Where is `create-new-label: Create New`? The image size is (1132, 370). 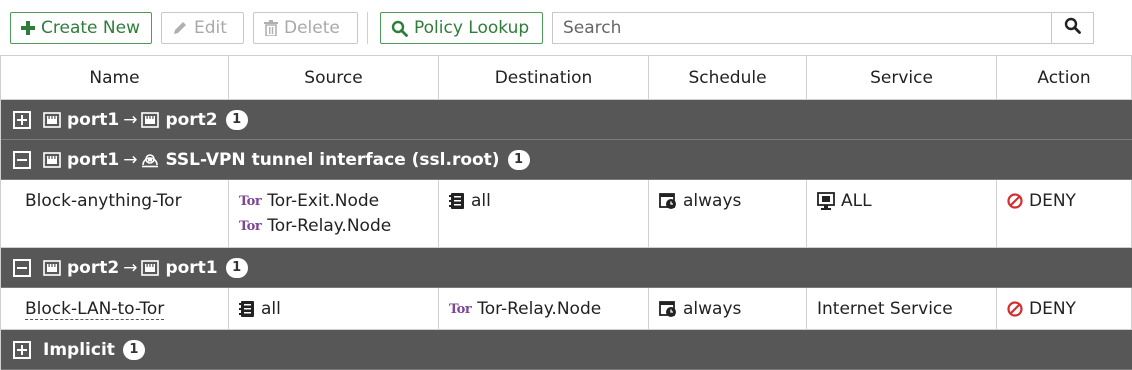
create-new-label: Create New is located at coordinates (90, 28).